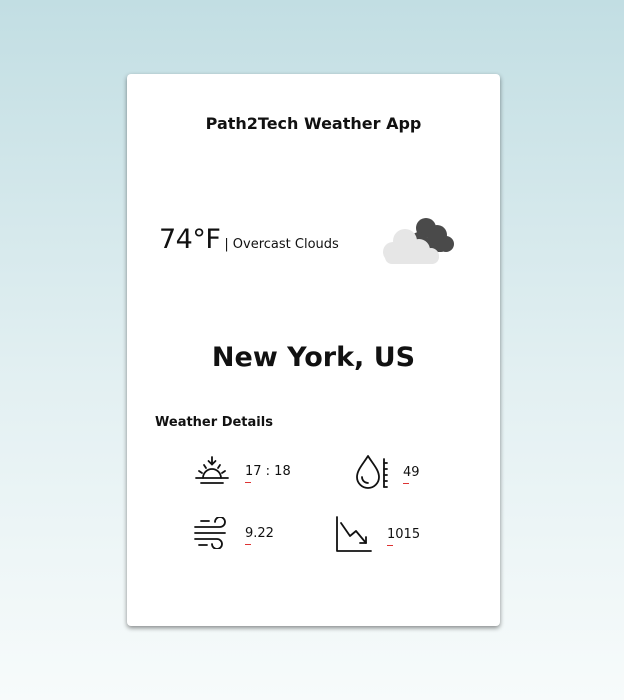 The height and width of the screenshot is (700, 624). Describe the element at coordinates (212, 533) in the screenshot. I see `wind-icon` at that location.